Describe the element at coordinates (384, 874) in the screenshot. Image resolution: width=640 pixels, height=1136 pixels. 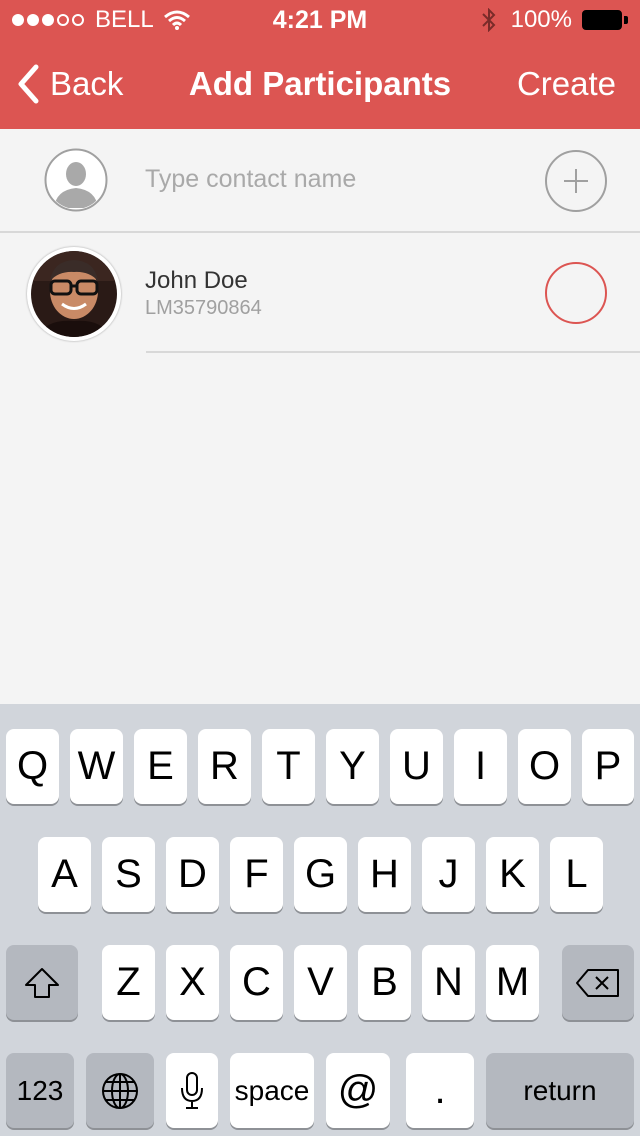
I see `key-h: H` at that location.